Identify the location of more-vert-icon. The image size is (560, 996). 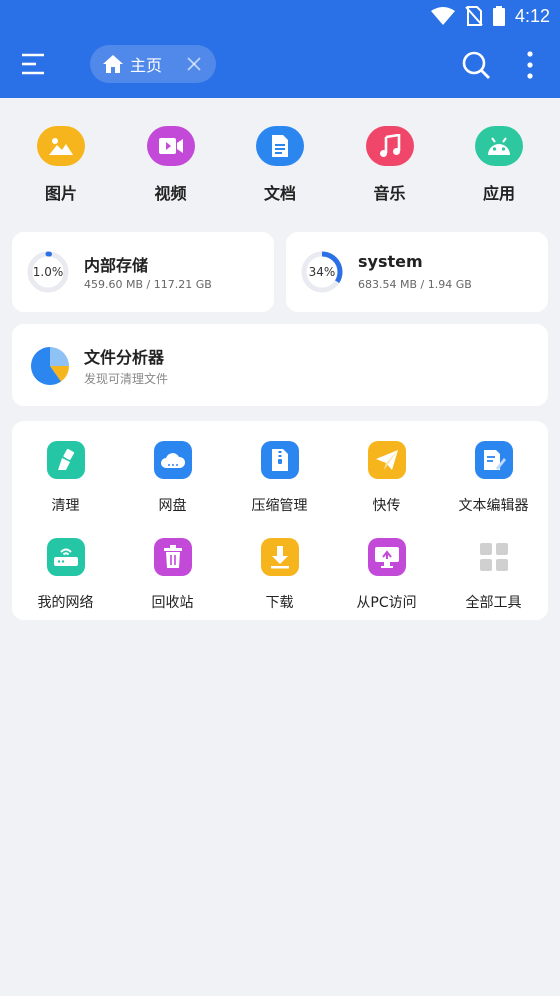
(530, 65).